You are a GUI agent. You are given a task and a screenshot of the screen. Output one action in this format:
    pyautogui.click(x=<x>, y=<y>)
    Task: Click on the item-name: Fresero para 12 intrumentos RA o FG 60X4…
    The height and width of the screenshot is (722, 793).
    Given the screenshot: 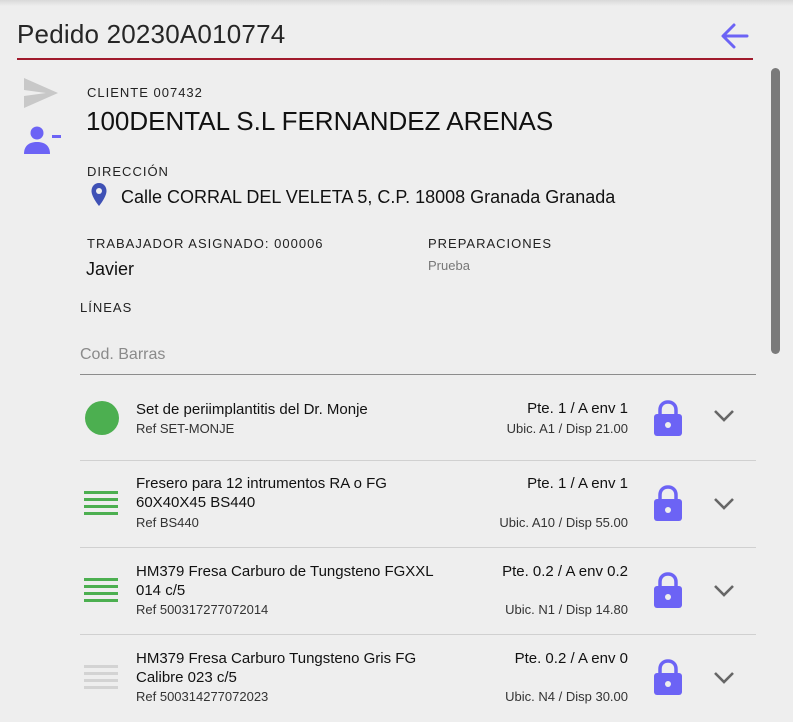 What is the action you would take?
    pyautogui.click(x=261, y=493)
    